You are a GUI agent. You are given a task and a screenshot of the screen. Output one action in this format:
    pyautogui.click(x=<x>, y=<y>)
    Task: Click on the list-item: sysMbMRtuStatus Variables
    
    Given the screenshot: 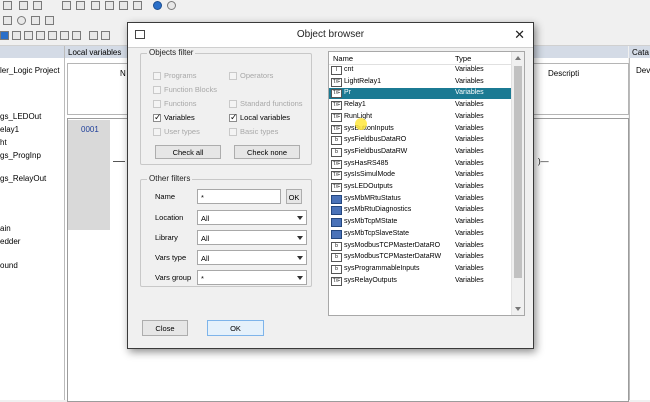 What is the action you would take?
    pyautogui.click(x=421, y=199)
    